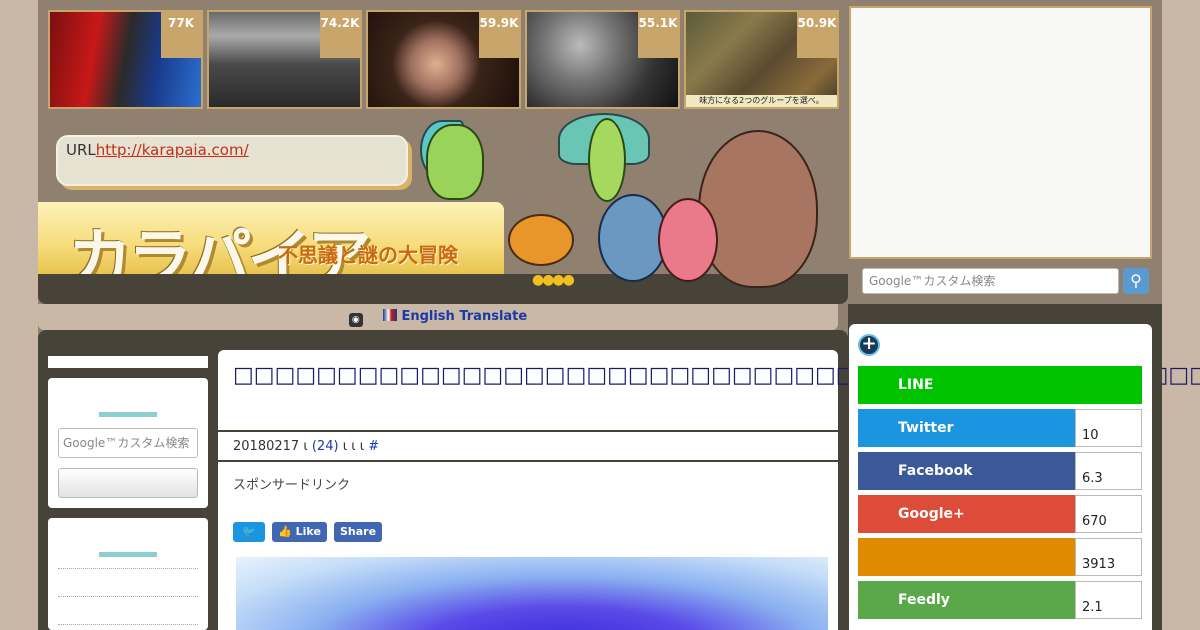  I want to click on sidebar-search-button, so click(128, 483).